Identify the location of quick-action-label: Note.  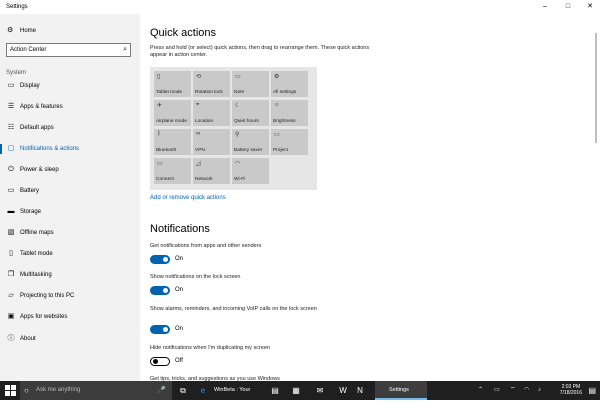
(239, 92).